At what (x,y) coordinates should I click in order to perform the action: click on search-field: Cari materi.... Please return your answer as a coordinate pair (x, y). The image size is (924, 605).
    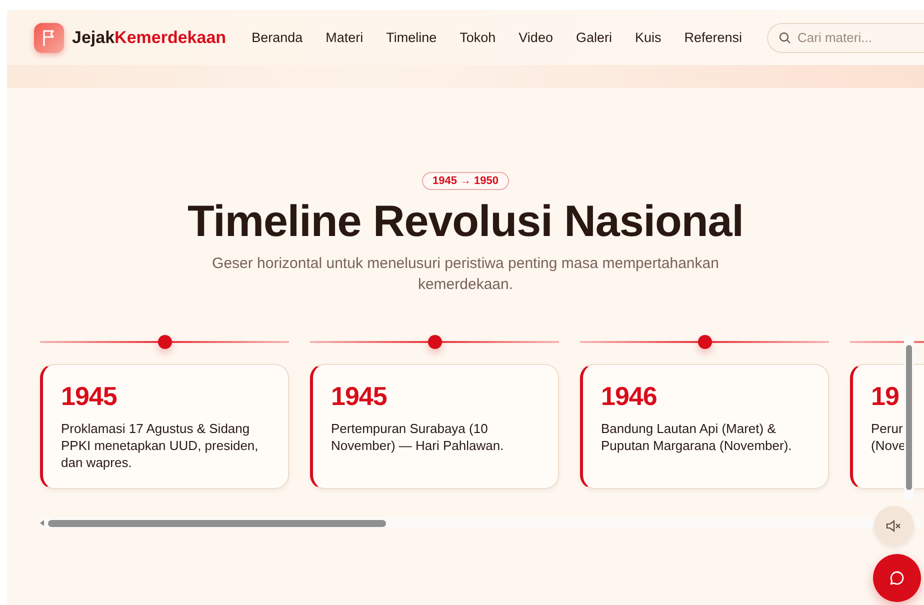
    Looking at the image, I should click on (845, 37).